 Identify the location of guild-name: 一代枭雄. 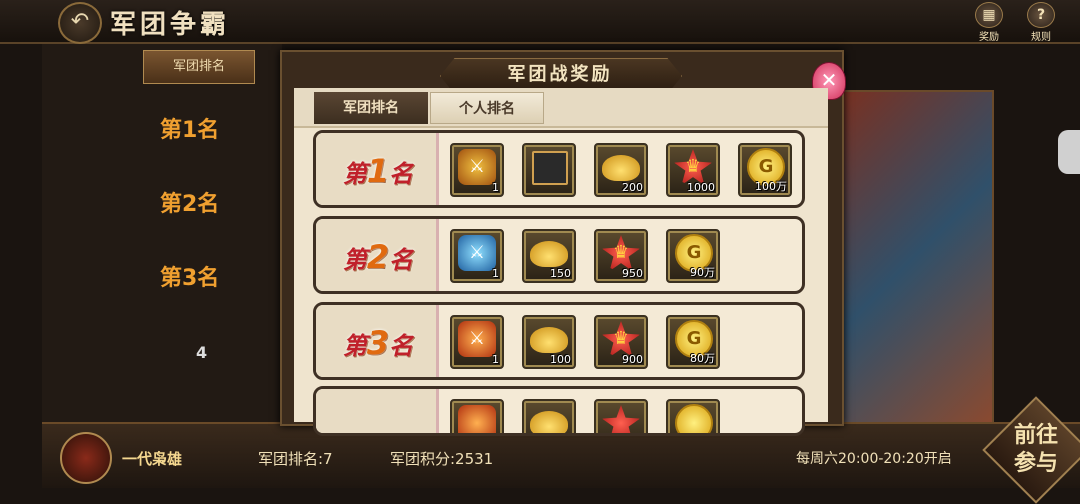
(152, 459).